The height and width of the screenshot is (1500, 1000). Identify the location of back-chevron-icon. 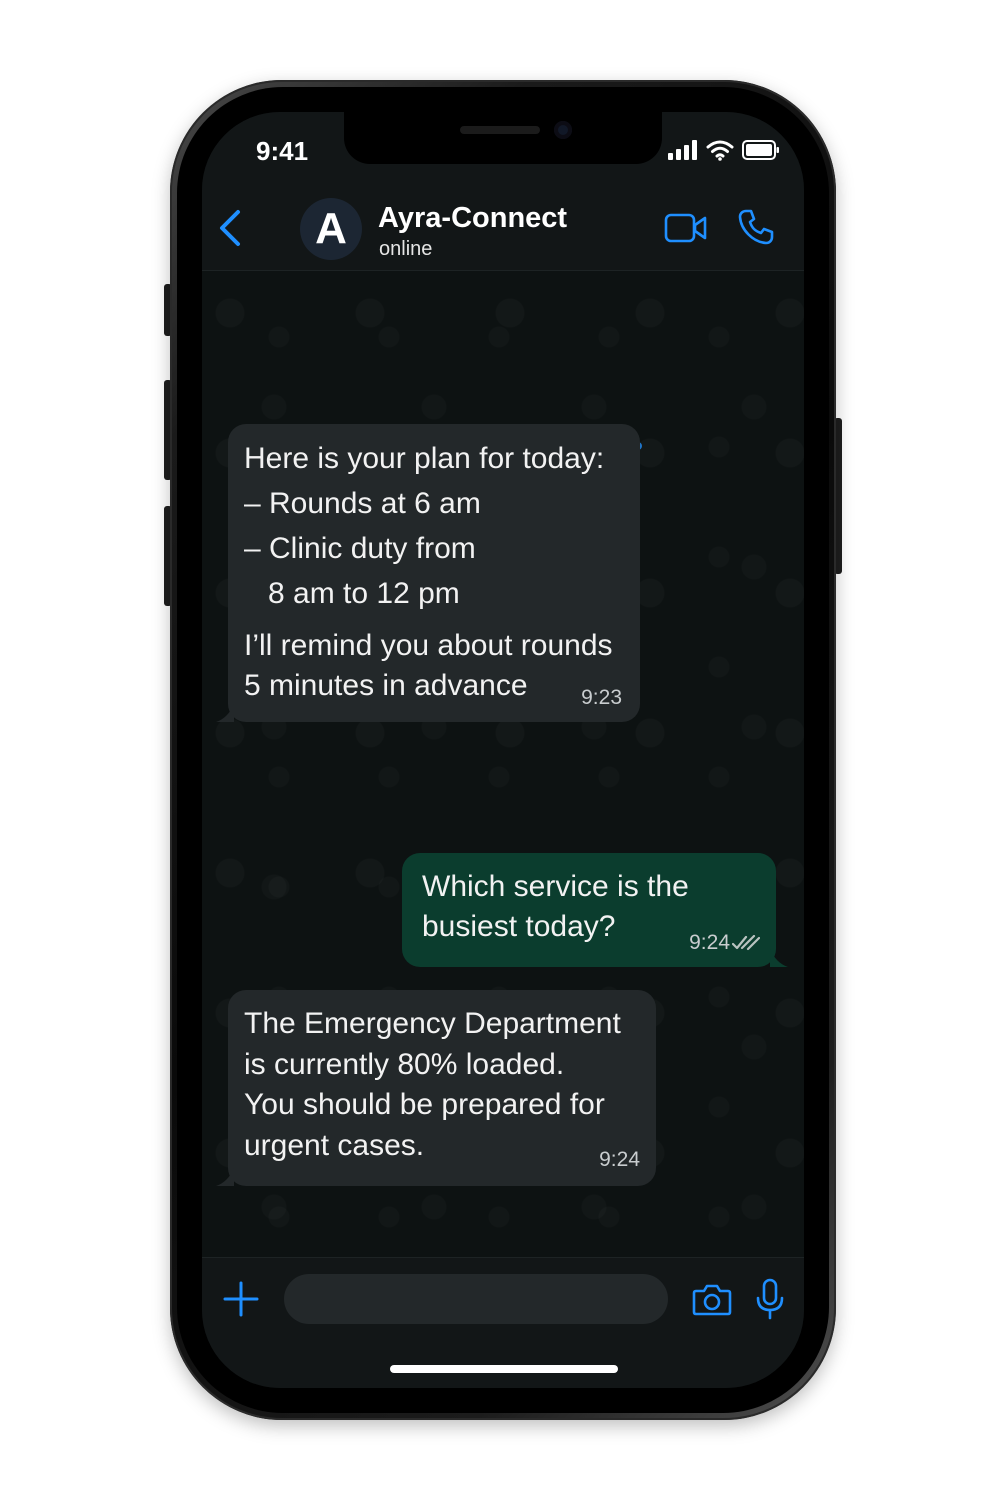
(230, 228).